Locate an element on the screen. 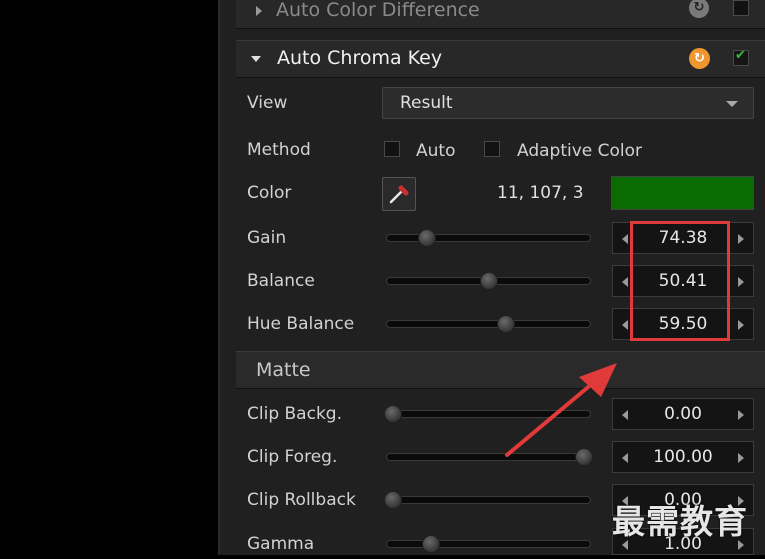 Image resolution: width=765 pixels, height=559 pixels. view-selected-value: Result is located at coordinates (426, 103).